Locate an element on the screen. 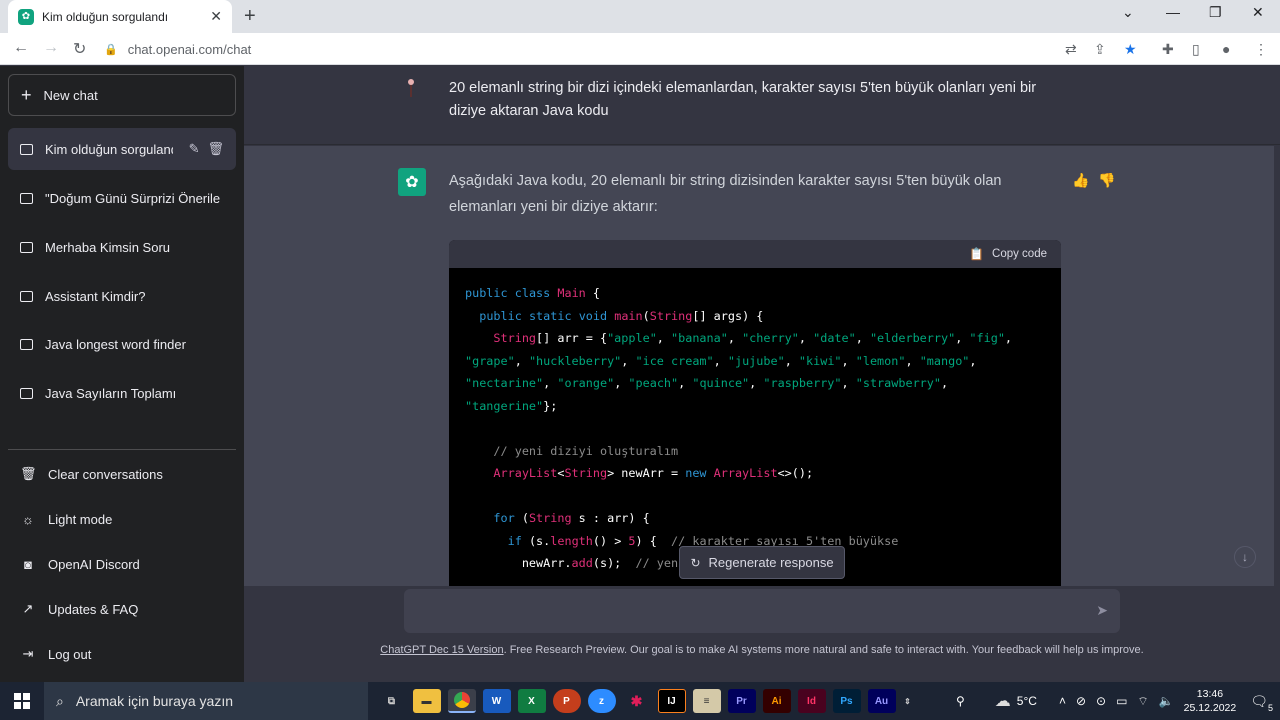 Image resolution: width=1280 pixels, height=720 pixels. weather-icon: ☁ is located at coordinates (1002, 701).